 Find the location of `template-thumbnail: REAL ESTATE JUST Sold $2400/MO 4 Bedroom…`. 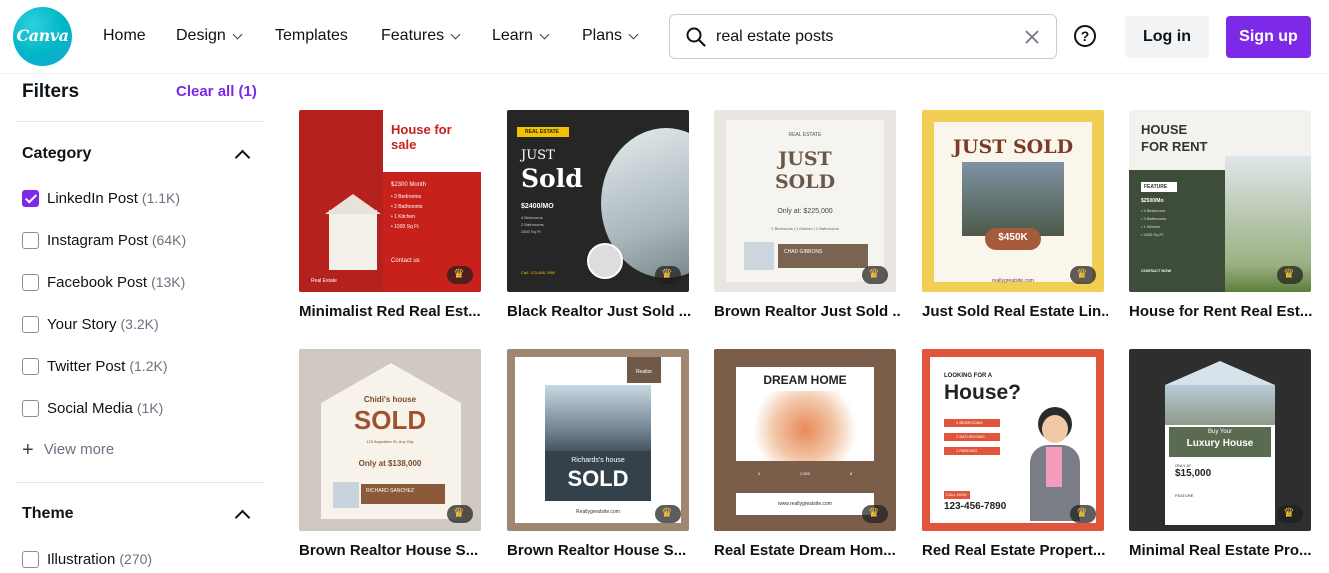

template-thumbnail: REAL ESTATE JUST Sold $2400/MO 4 Bedroom… is located at coordinates (598, 201).